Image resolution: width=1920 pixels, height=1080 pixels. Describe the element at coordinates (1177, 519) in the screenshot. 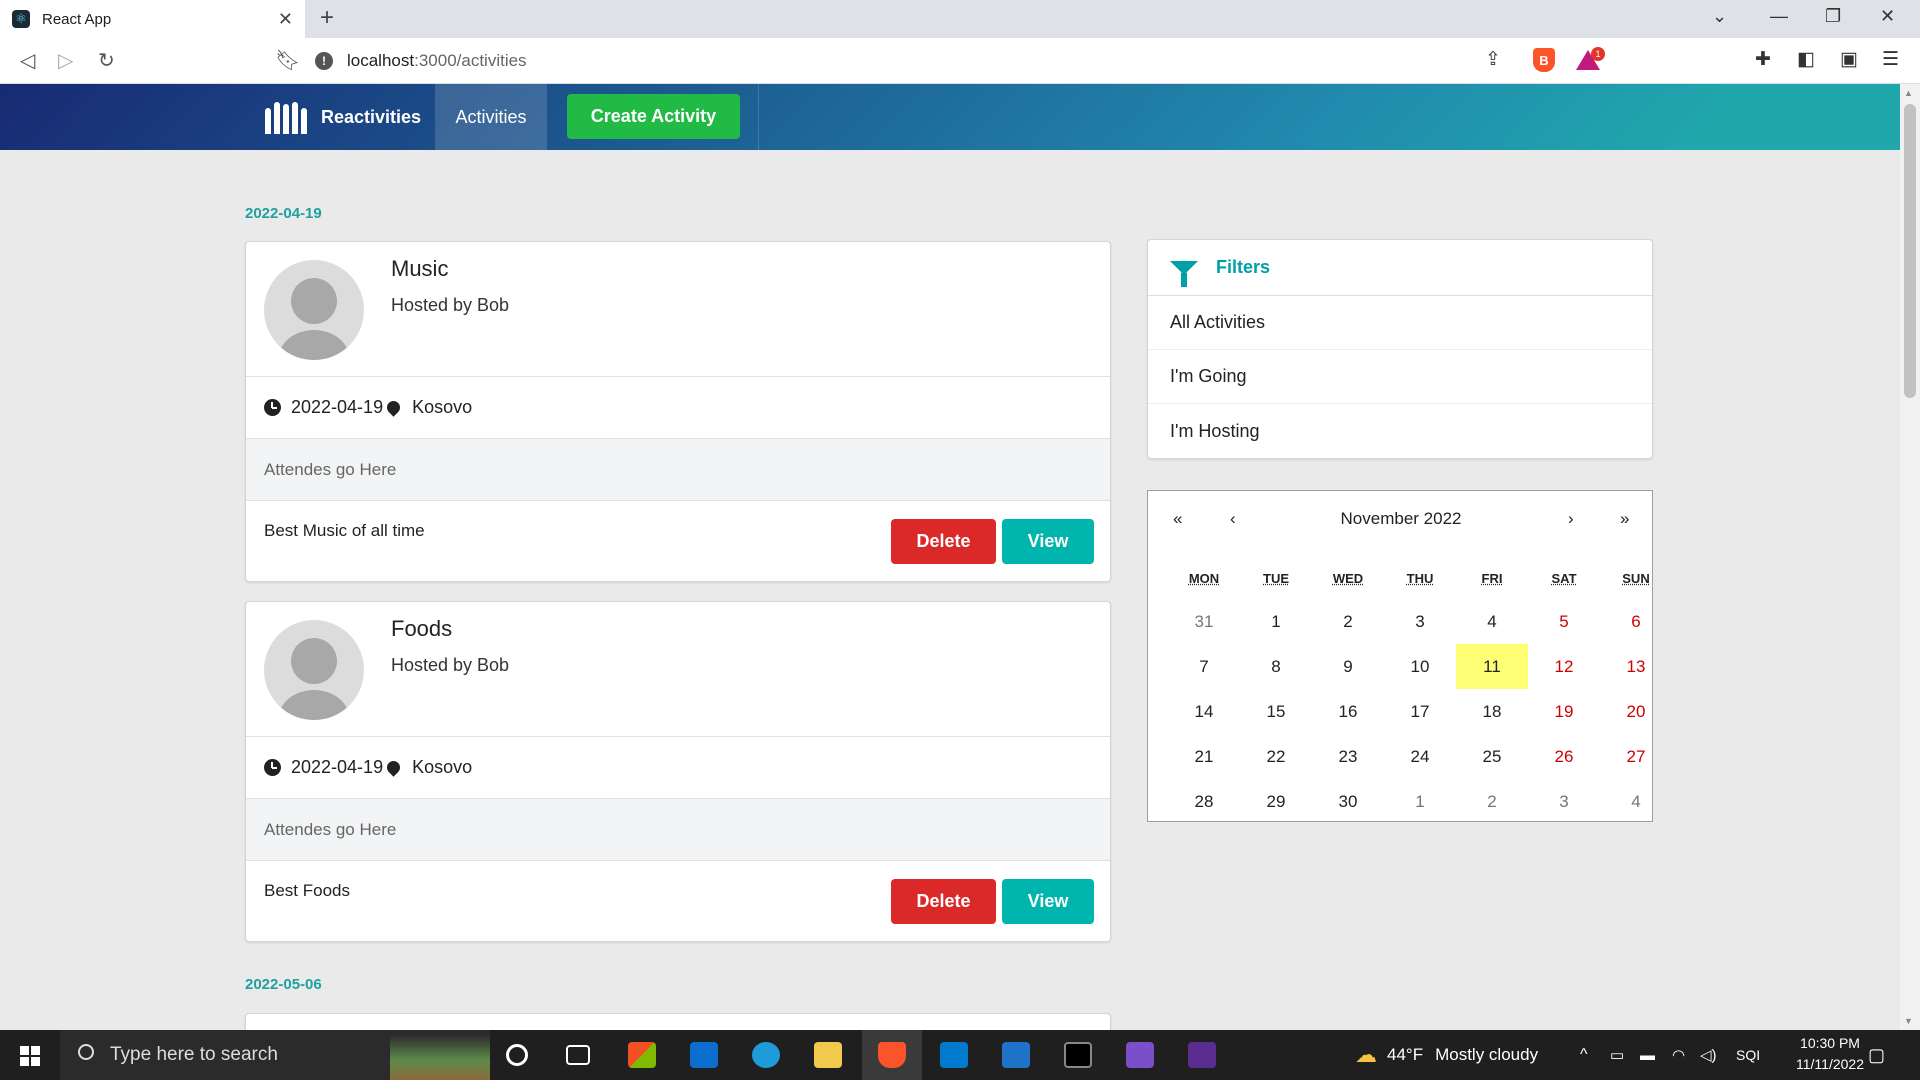

I see `prev-year-button: «` at that location.